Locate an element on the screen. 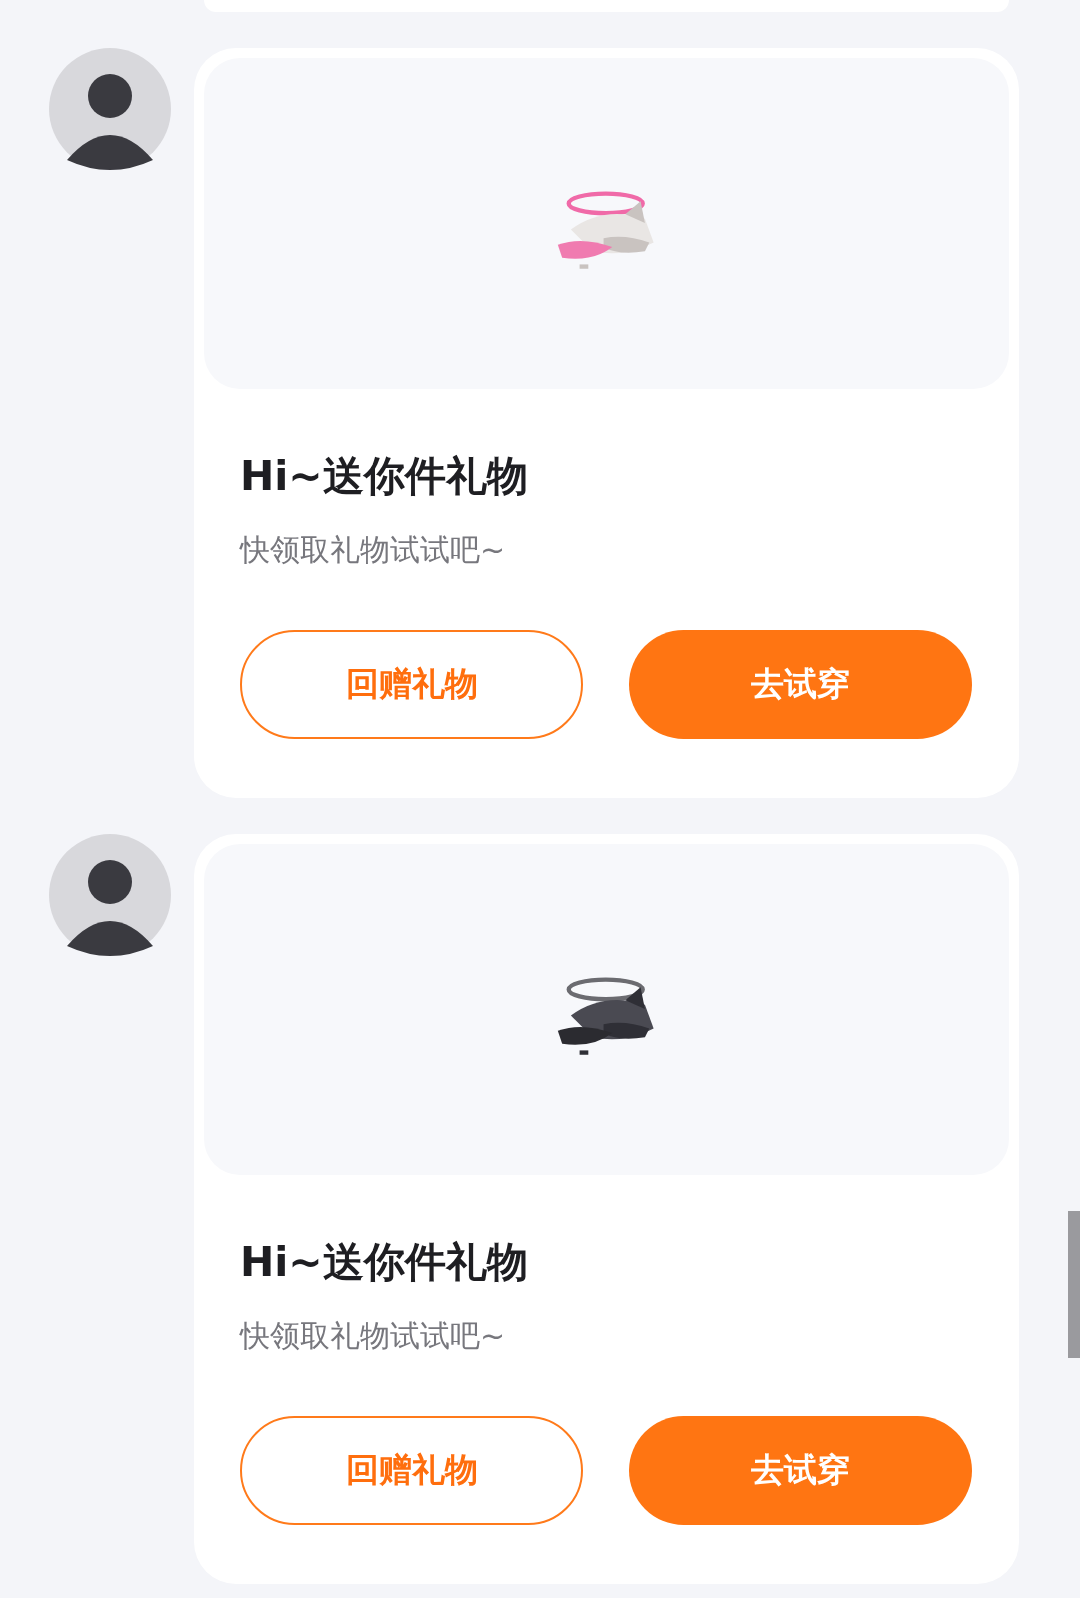  scrollbar-thumb is located at coordinates (1074, 1284).